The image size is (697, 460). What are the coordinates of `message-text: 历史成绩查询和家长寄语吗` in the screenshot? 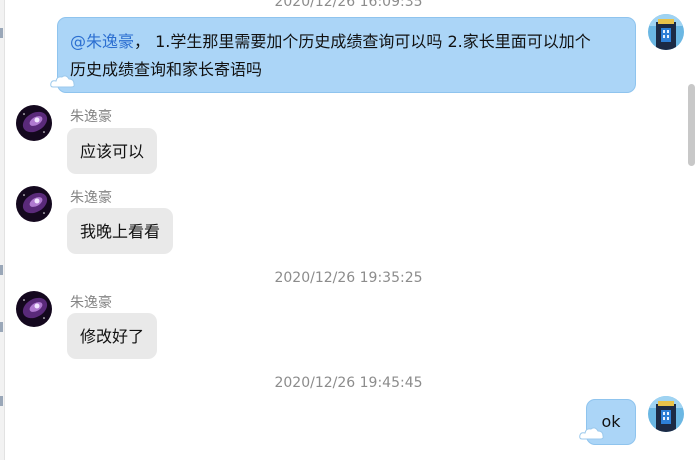 It's located at (166, 69).